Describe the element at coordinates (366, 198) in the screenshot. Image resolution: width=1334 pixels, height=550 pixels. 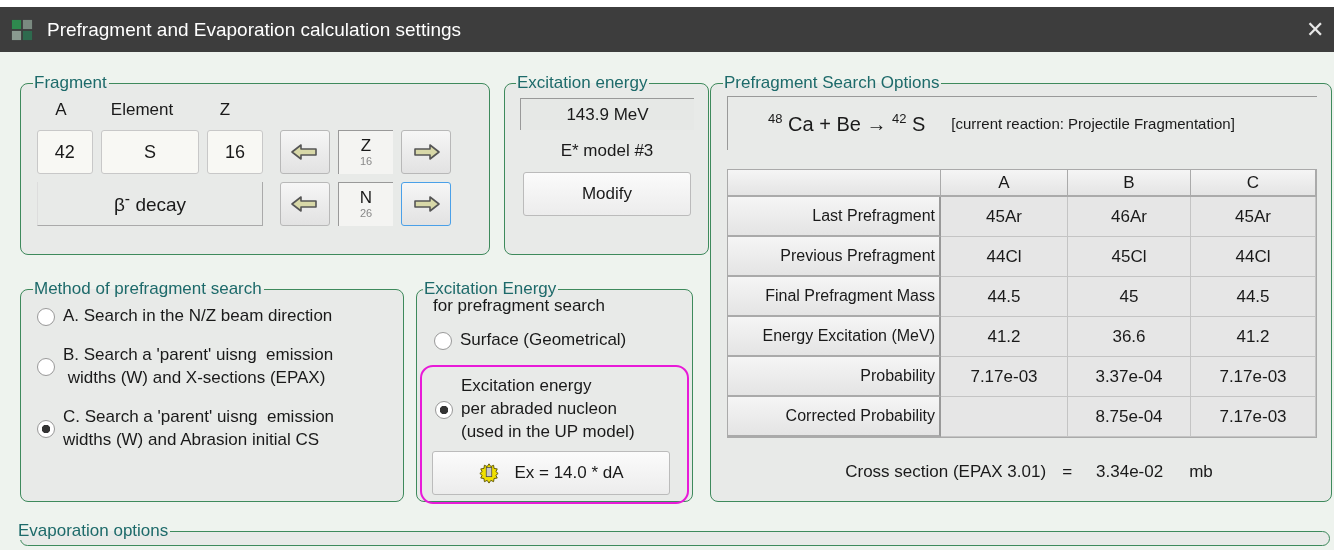
I see `counter-label: N` at that location.